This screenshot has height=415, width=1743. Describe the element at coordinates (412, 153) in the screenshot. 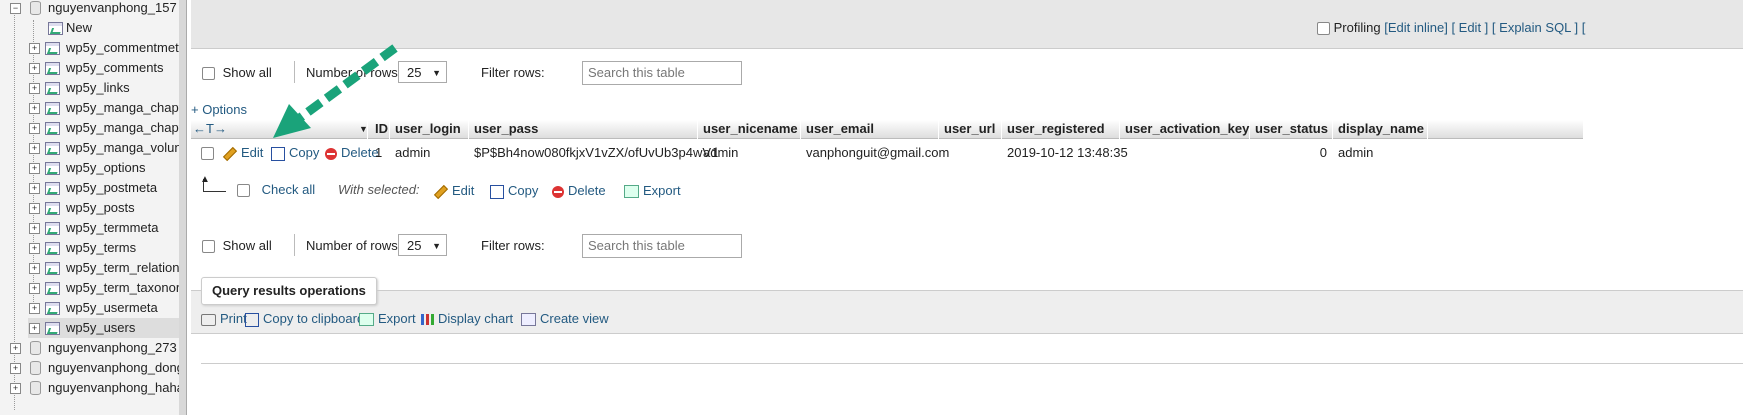

I see `cell-user-login: admin` at that location.